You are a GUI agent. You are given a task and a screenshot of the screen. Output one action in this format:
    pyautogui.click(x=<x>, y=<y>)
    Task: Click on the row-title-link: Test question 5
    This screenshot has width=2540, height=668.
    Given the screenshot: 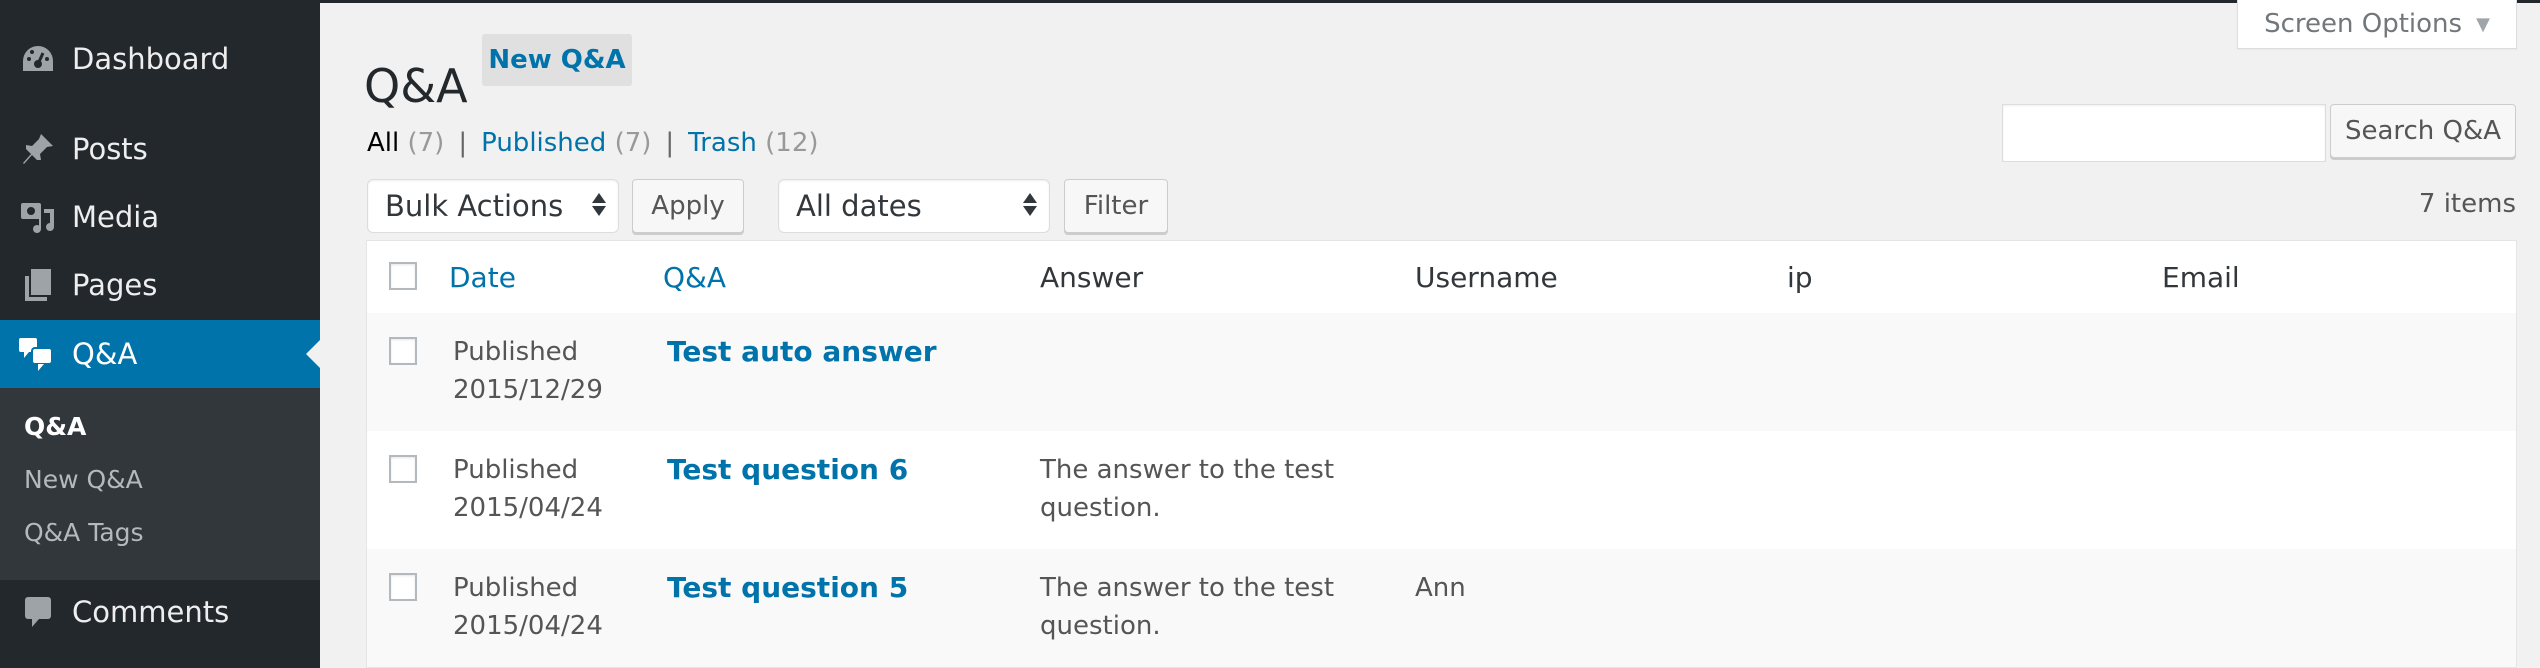 What is the action you would take?
    pyautogui.click(x=787, y=587)
    